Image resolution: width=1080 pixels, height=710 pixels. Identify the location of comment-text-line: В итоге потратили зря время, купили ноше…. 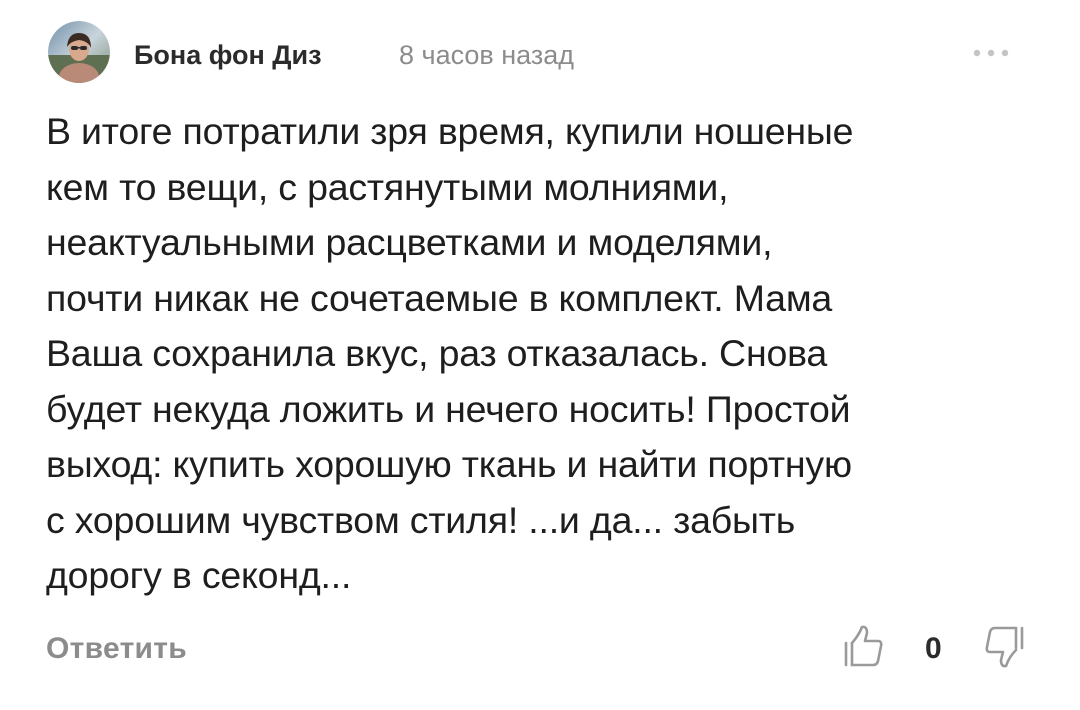
(450, 131).